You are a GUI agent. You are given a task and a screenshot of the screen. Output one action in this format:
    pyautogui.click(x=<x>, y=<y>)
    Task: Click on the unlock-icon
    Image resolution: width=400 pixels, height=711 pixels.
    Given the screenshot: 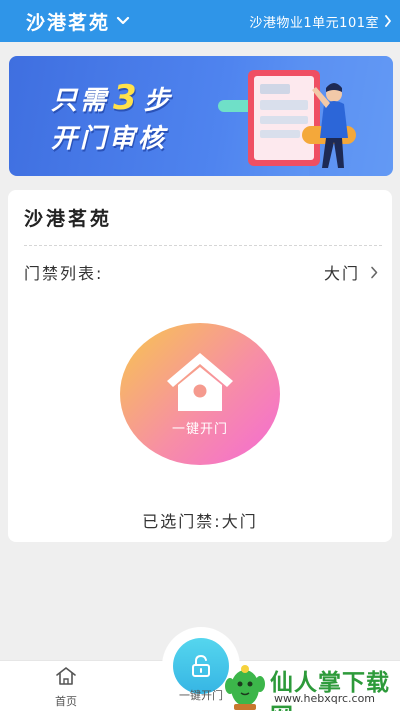 What is the action you would take?
    pyautogui.click(x=201, y=665)
    